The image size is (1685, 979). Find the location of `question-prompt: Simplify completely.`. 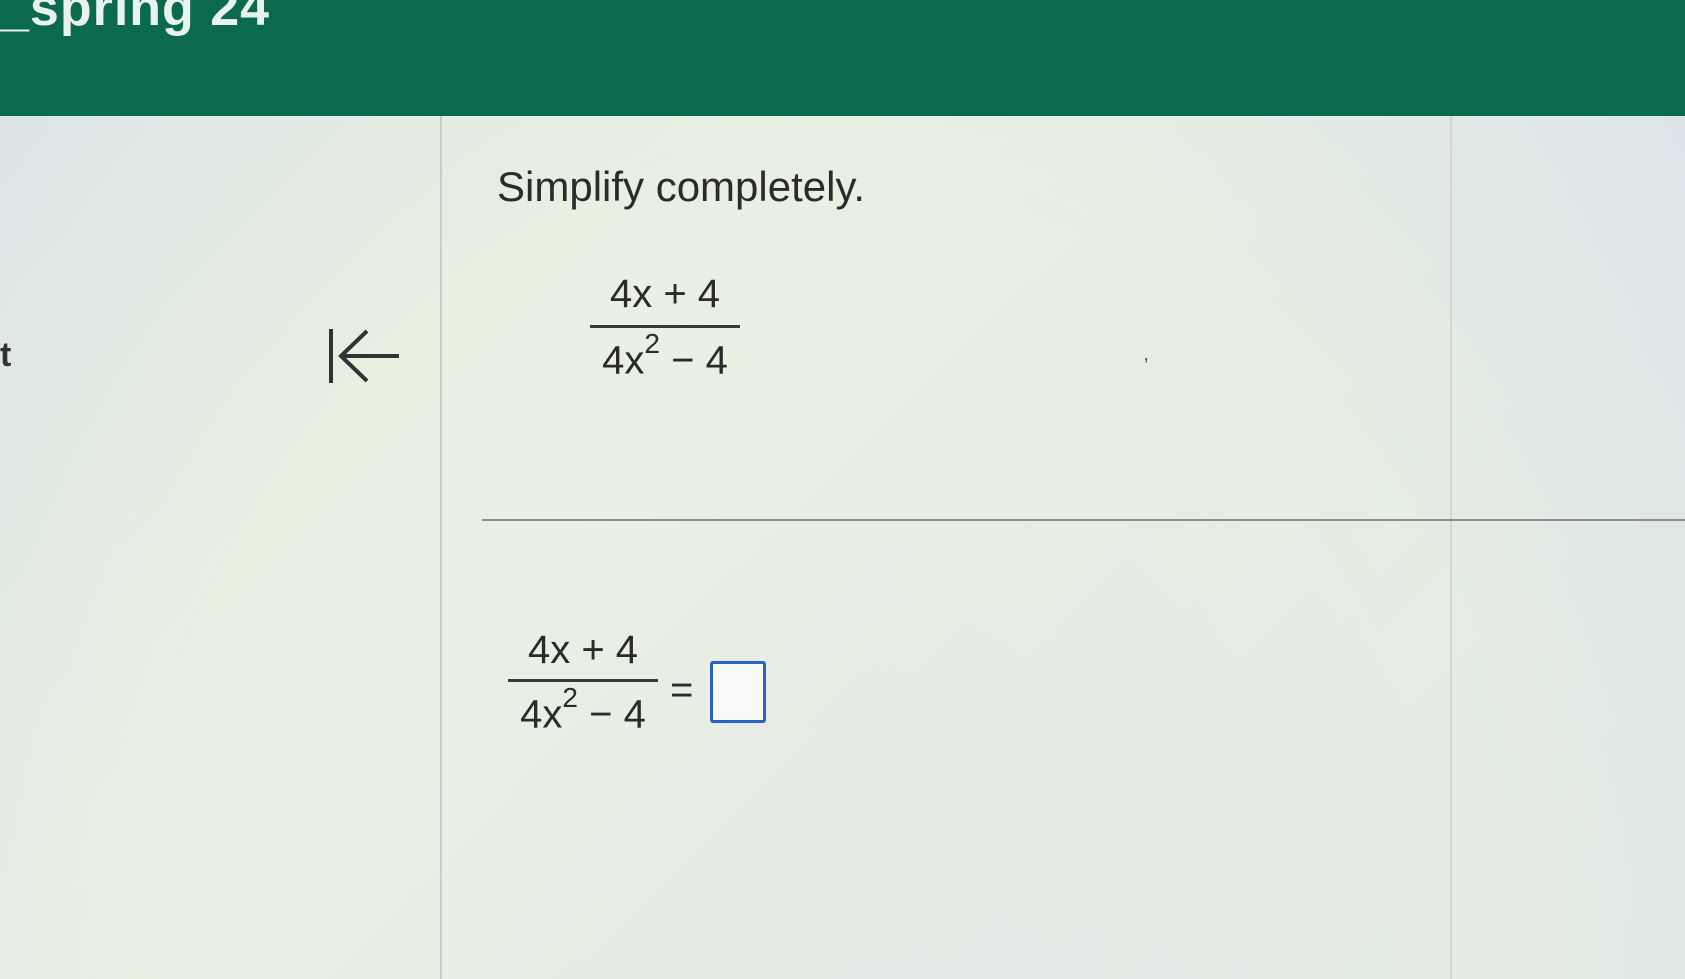

question-prompt: Simplify completely. is located at coordinates (681, 186).